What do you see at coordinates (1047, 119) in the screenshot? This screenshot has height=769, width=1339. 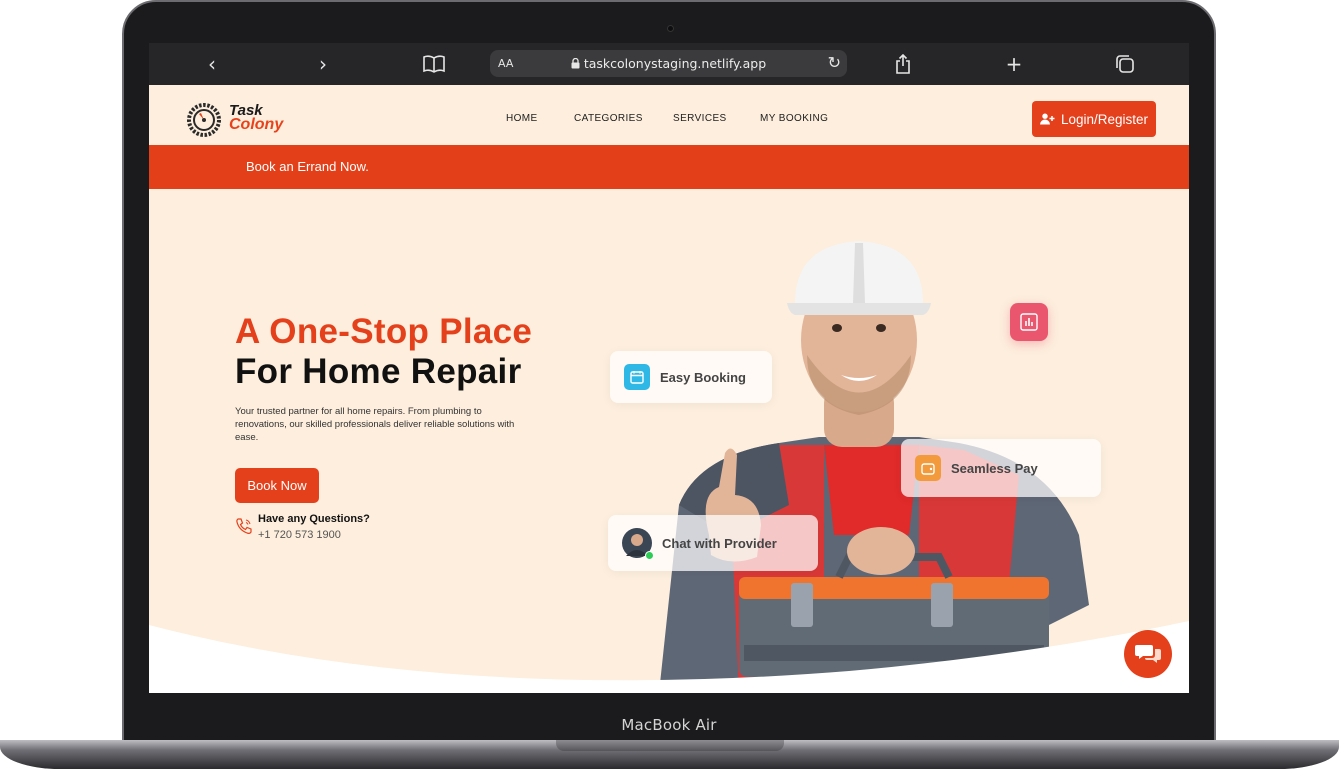 I see `add-user-icon` at bounding box center [1047, 119].